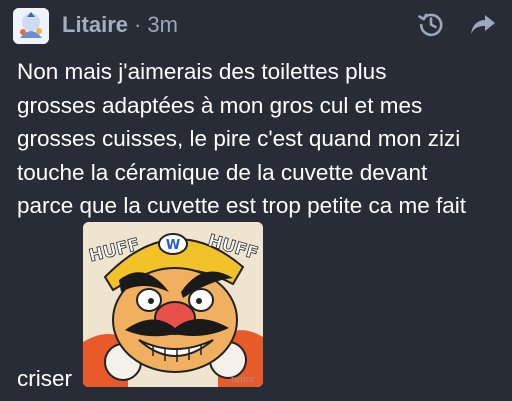  I want to click on post-header: Litaire · 3m, so click(120, 25).